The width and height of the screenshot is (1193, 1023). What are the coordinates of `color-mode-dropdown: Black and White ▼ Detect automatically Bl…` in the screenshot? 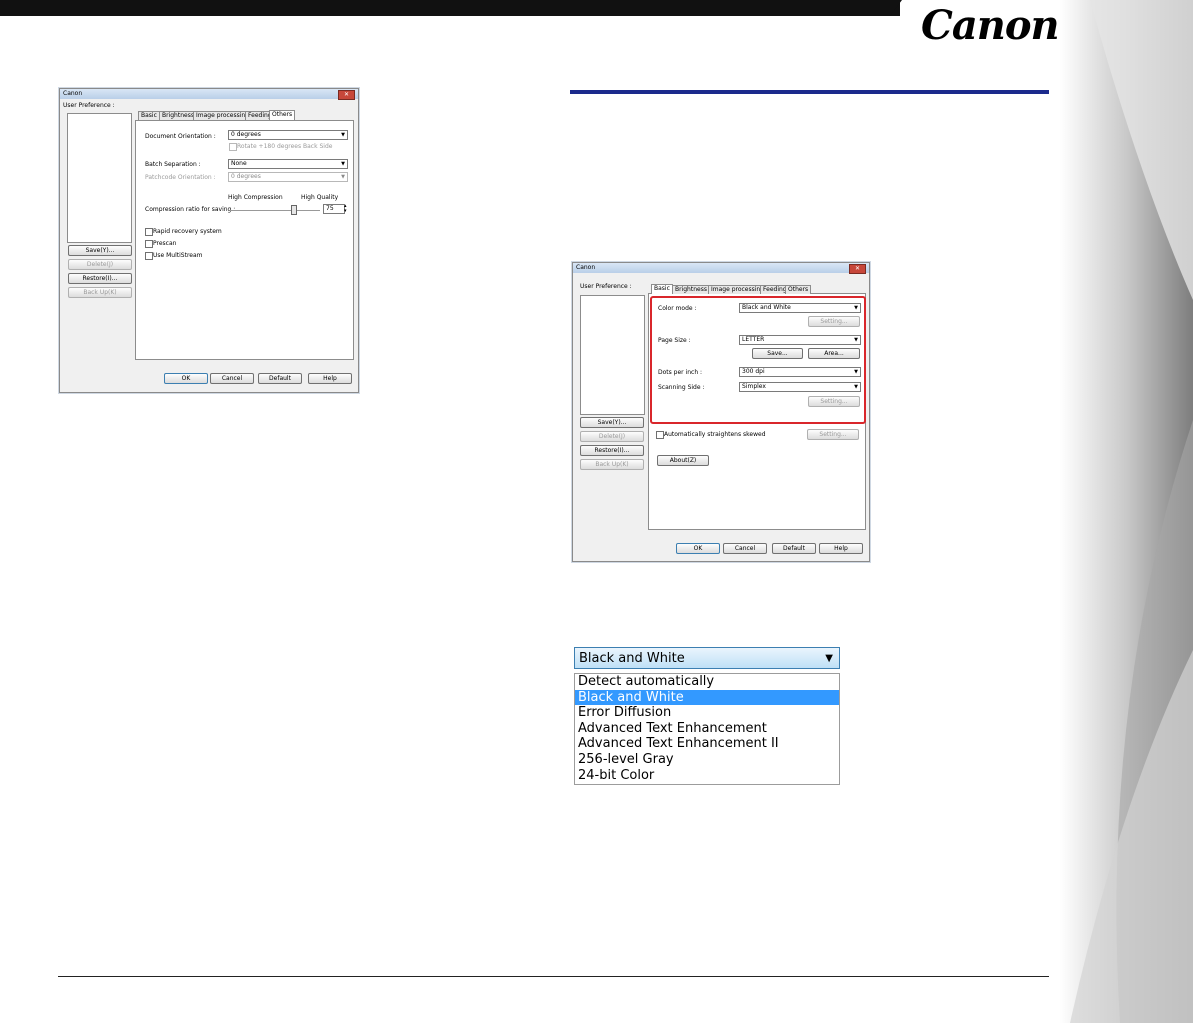 It's located at (707, 716).